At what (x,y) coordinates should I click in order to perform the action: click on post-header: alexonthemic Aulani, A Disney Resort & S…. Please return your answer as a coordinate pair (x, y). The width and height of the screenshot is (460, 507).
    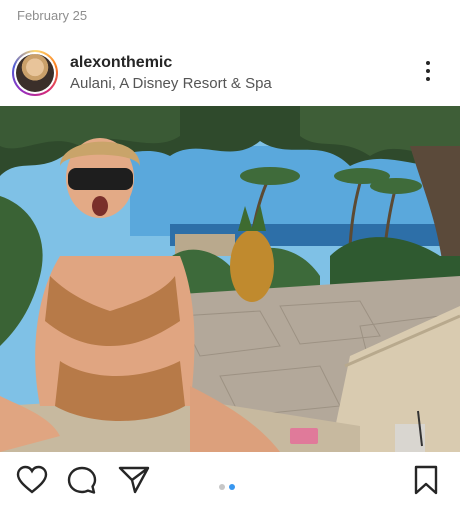
    Looking at the image, I should click on (230, 73).